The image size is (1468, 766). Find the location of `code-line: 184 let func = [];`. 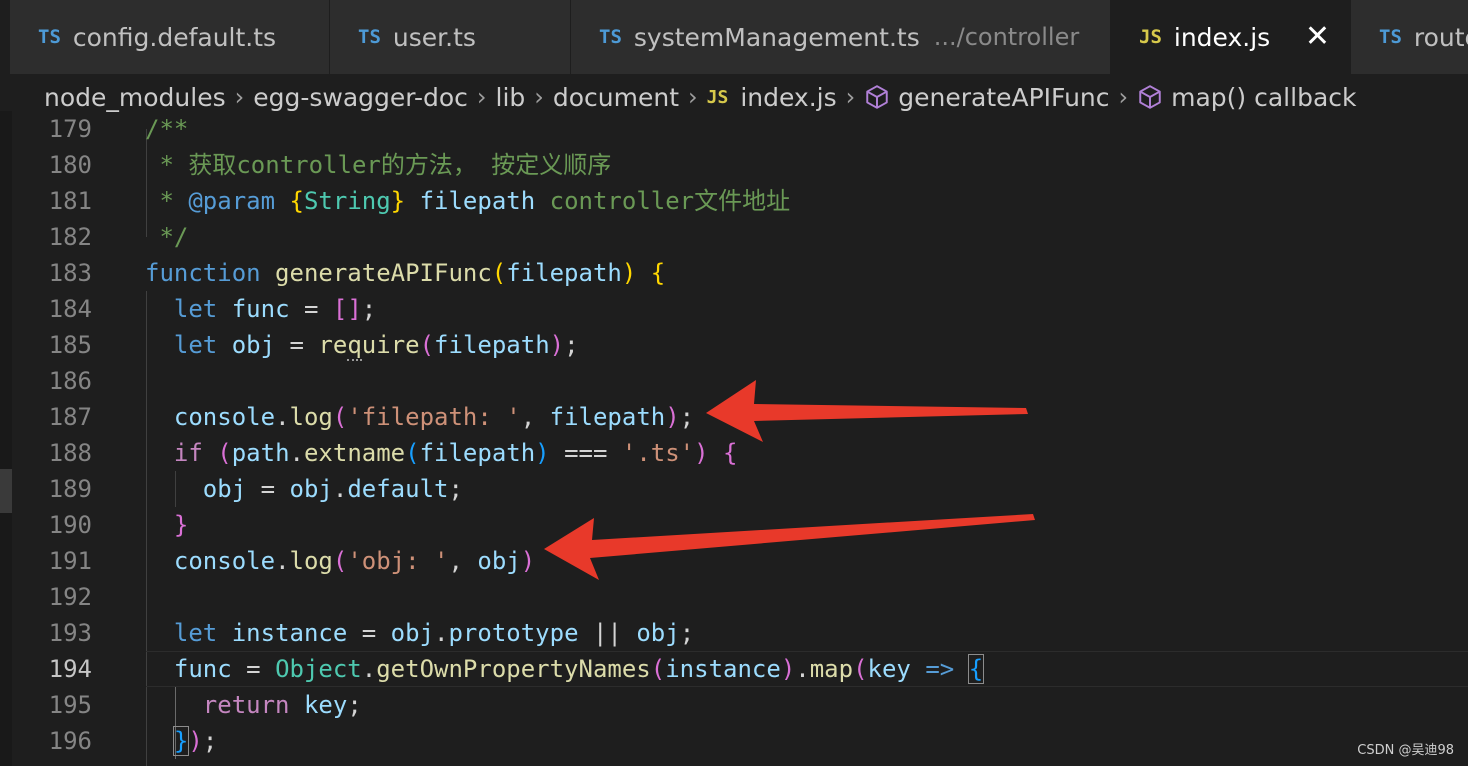

code-line: 184 let func = []; is located at coordinates (740, 309).